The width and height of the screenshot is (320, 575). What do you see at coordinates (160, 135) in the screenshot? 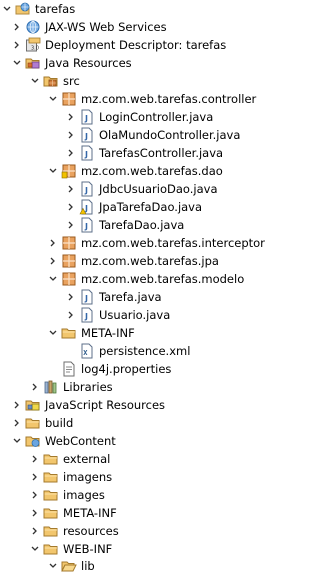
I see `tree-row-olamundocontroller-java: J OlaMundoController.java` at bounding box center [160, 135].